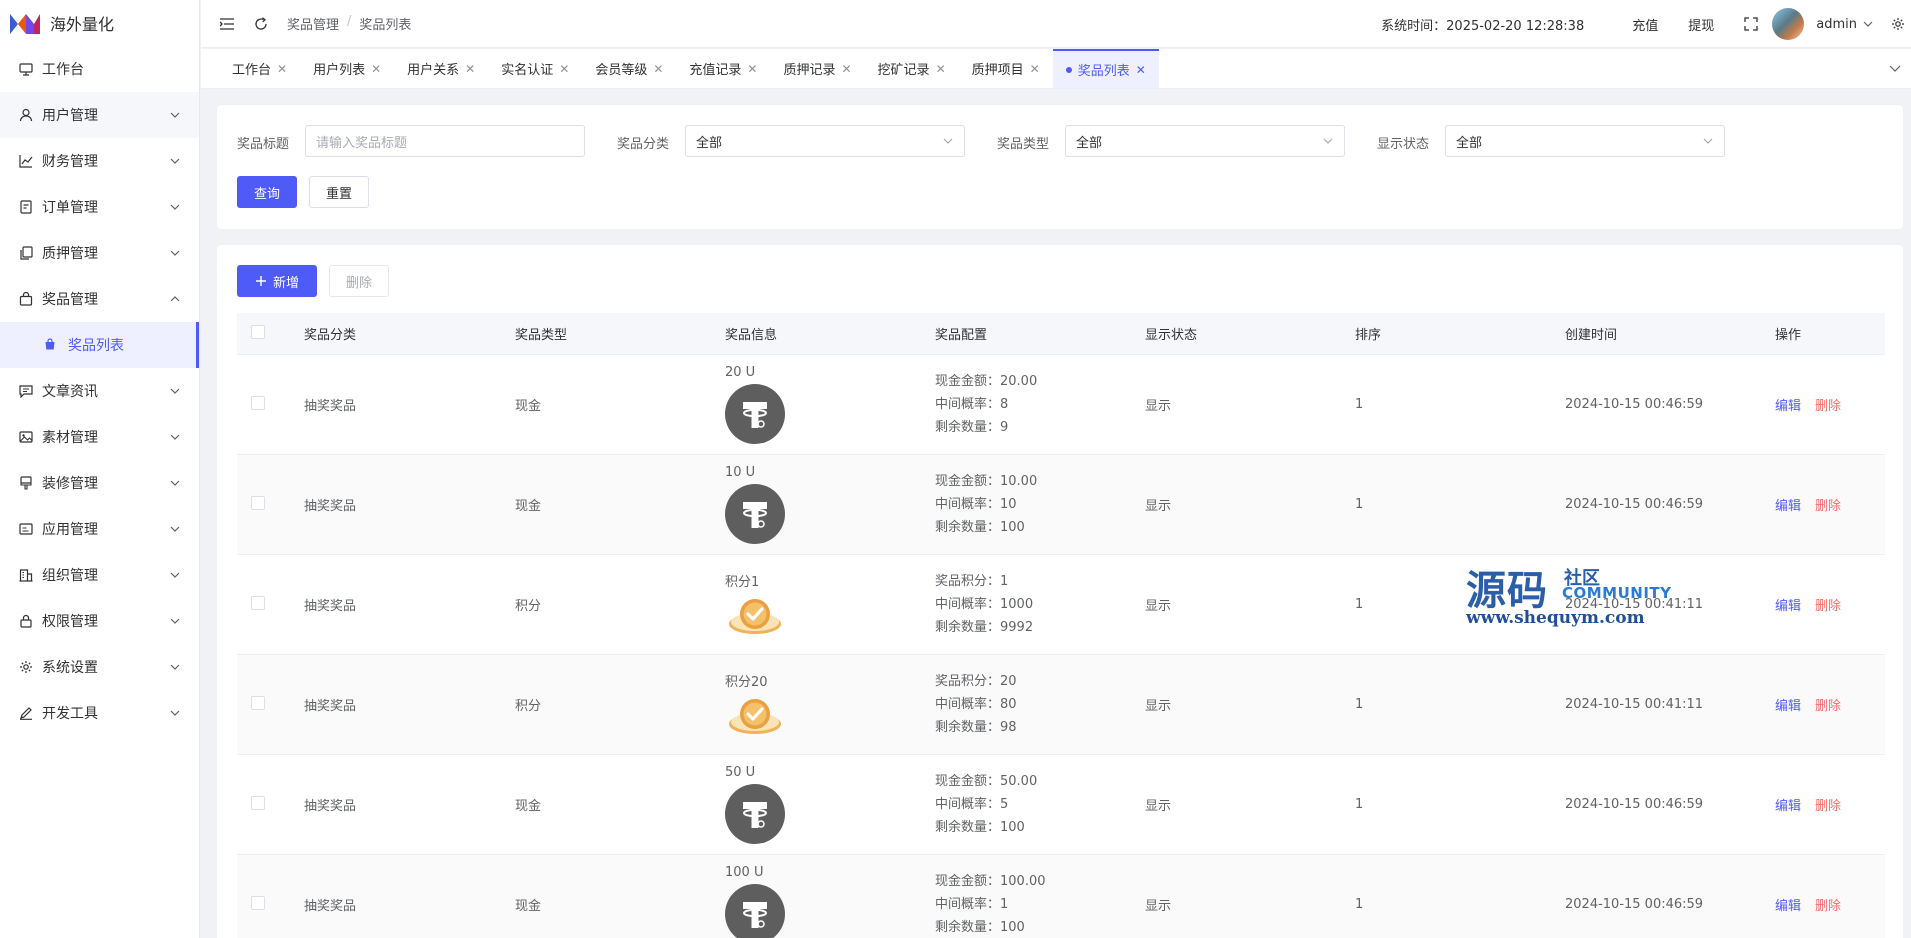 This screenshot has width=1911, height=938. What do you see at coordinates (263, 144) in the screenshot?
I see `title-filter-label: 奖品标题` at bounding box center [263, 144].